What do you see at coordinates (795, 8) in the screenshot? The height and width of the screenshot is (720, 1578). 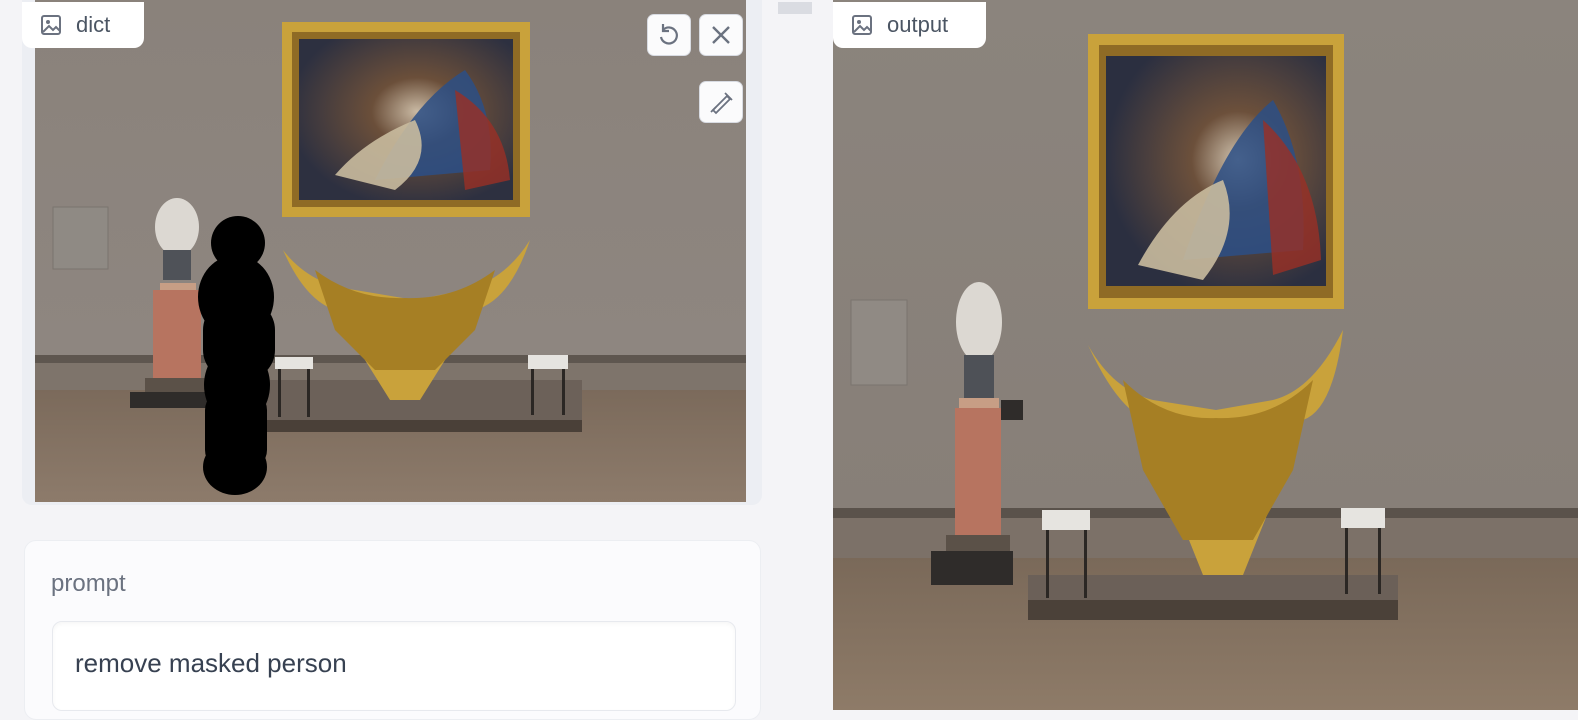 I see `column-divider` at bounding box center [795, 8].